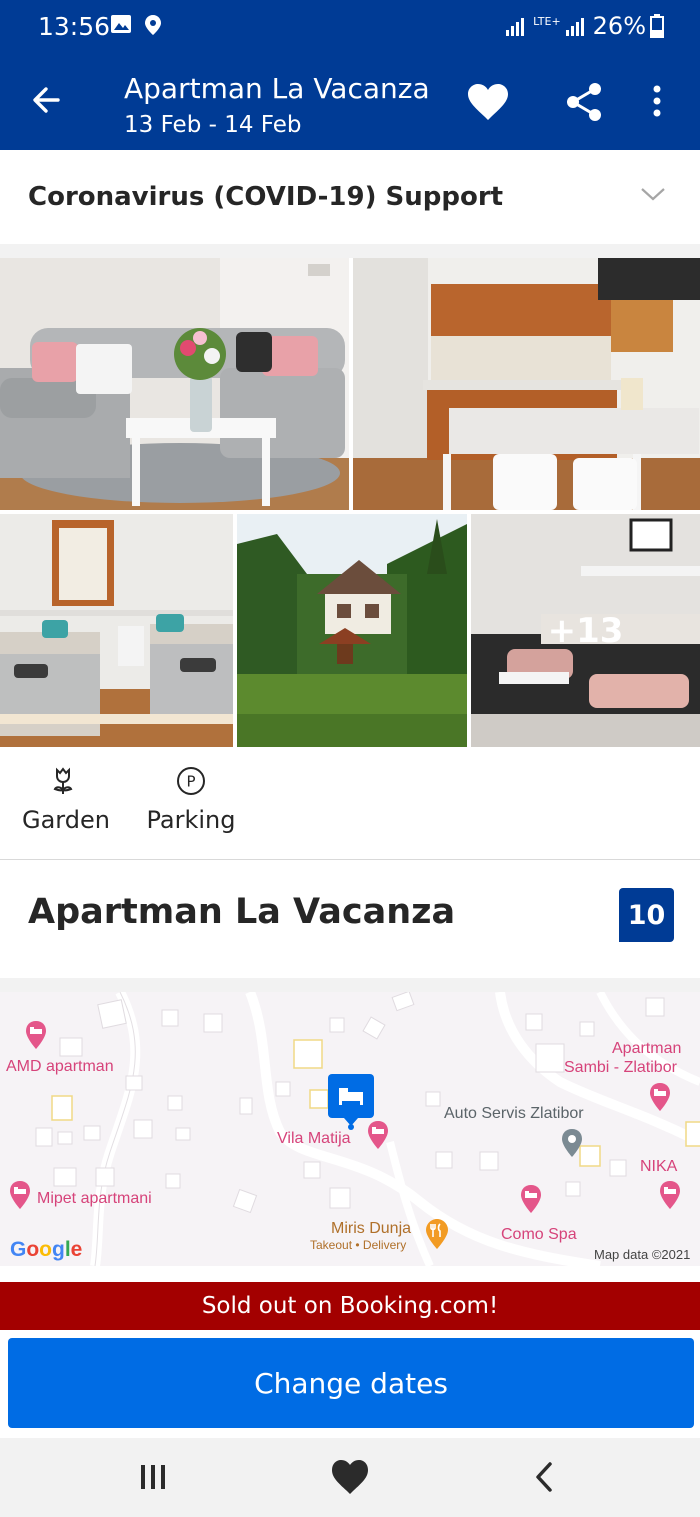  Describe the element at coordinates (242, 912) in the screenshot. I see `property-name: Apartman La Vacanza` at that location.